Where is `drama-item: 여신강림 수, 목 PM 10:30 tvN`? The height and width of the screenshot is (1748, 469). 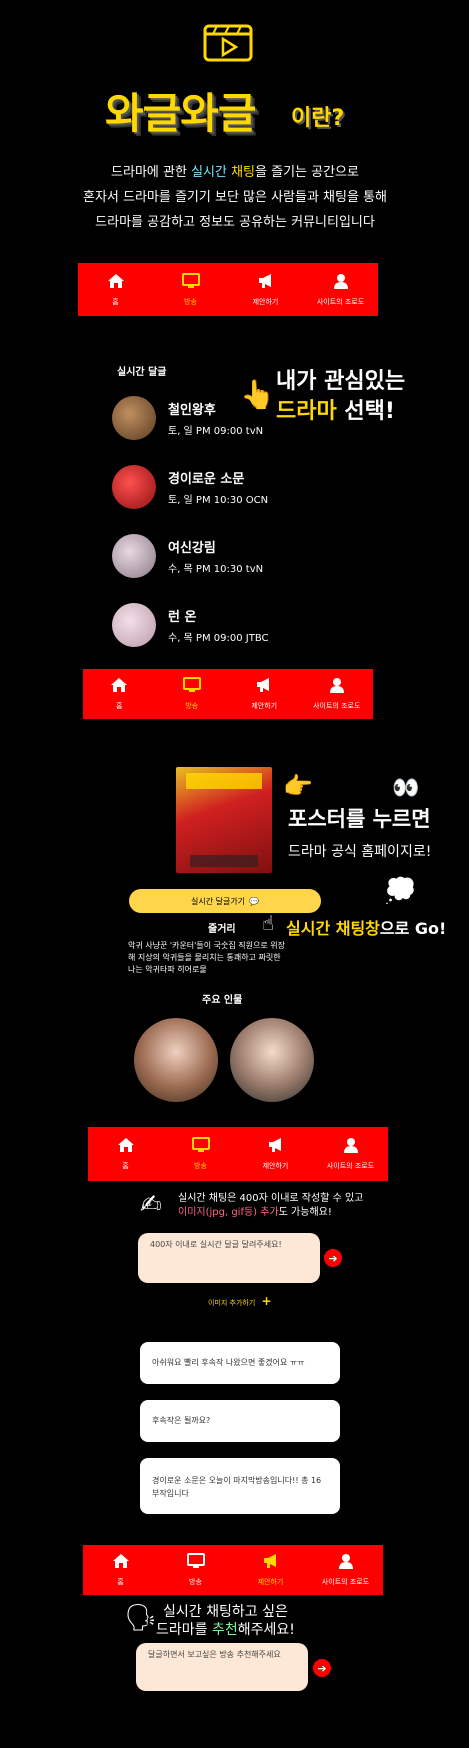 drama-item: 여신강림 수, 목 PM 10:30 tvN is located at coordinates (222, 556).